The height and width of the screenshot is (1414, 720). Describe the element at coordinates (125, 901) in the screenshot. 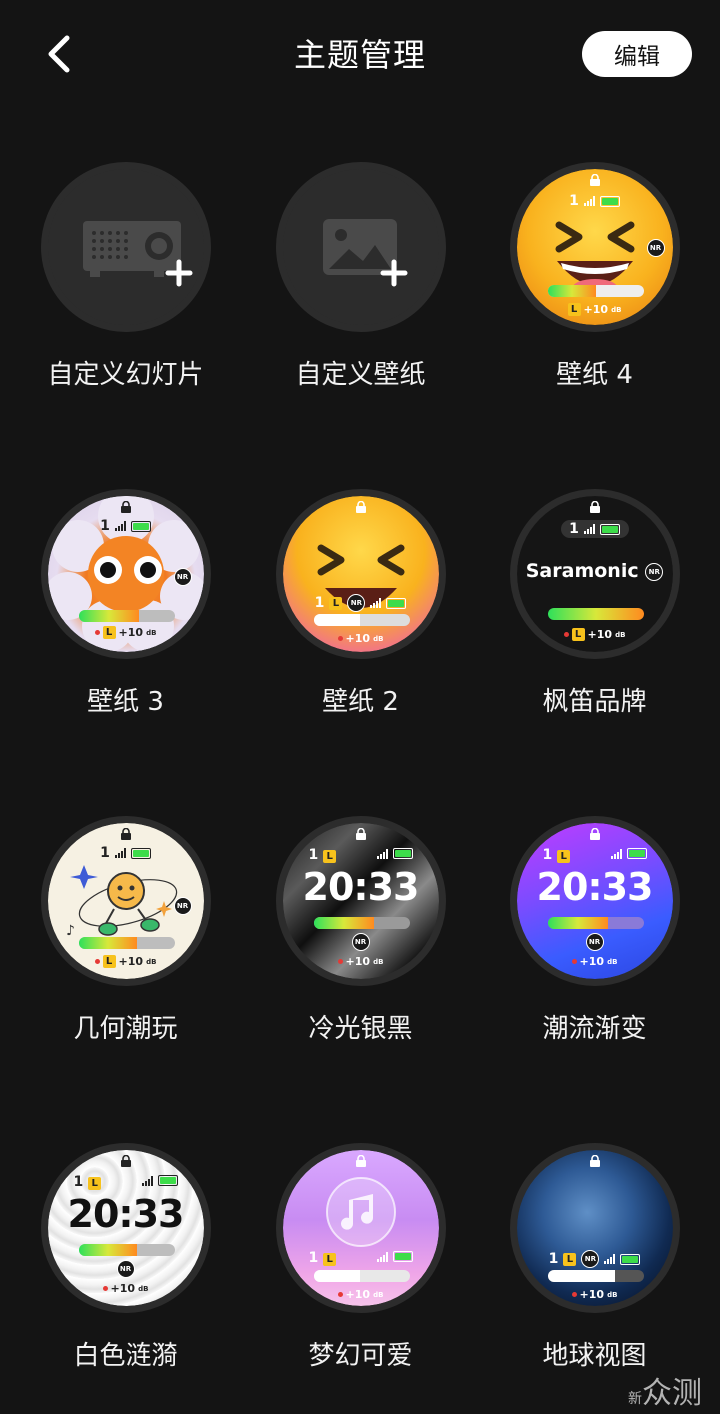

I see `theme-preview: ♪ 1 NR L +10 dB` at that location.